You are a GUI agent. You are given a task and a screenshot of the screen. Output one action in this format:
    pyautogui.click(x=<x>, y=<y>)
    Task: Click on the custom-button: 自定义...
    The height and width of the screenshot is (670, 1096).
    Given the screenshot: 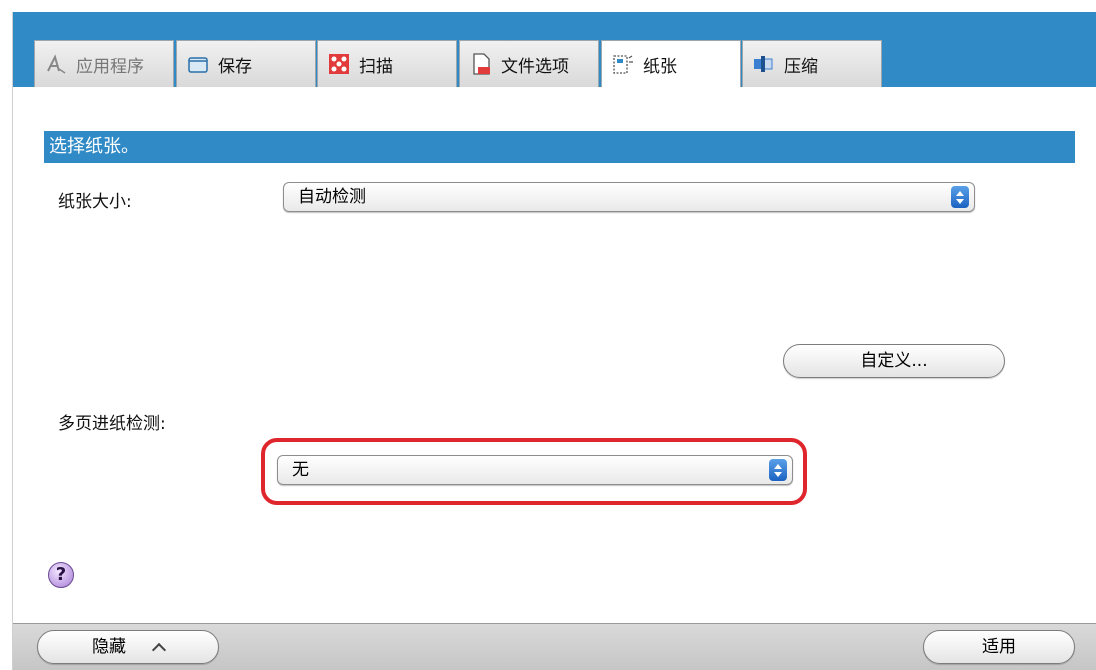 What is the action you would take?
    pyautogui.click(x=894, y=361)
    